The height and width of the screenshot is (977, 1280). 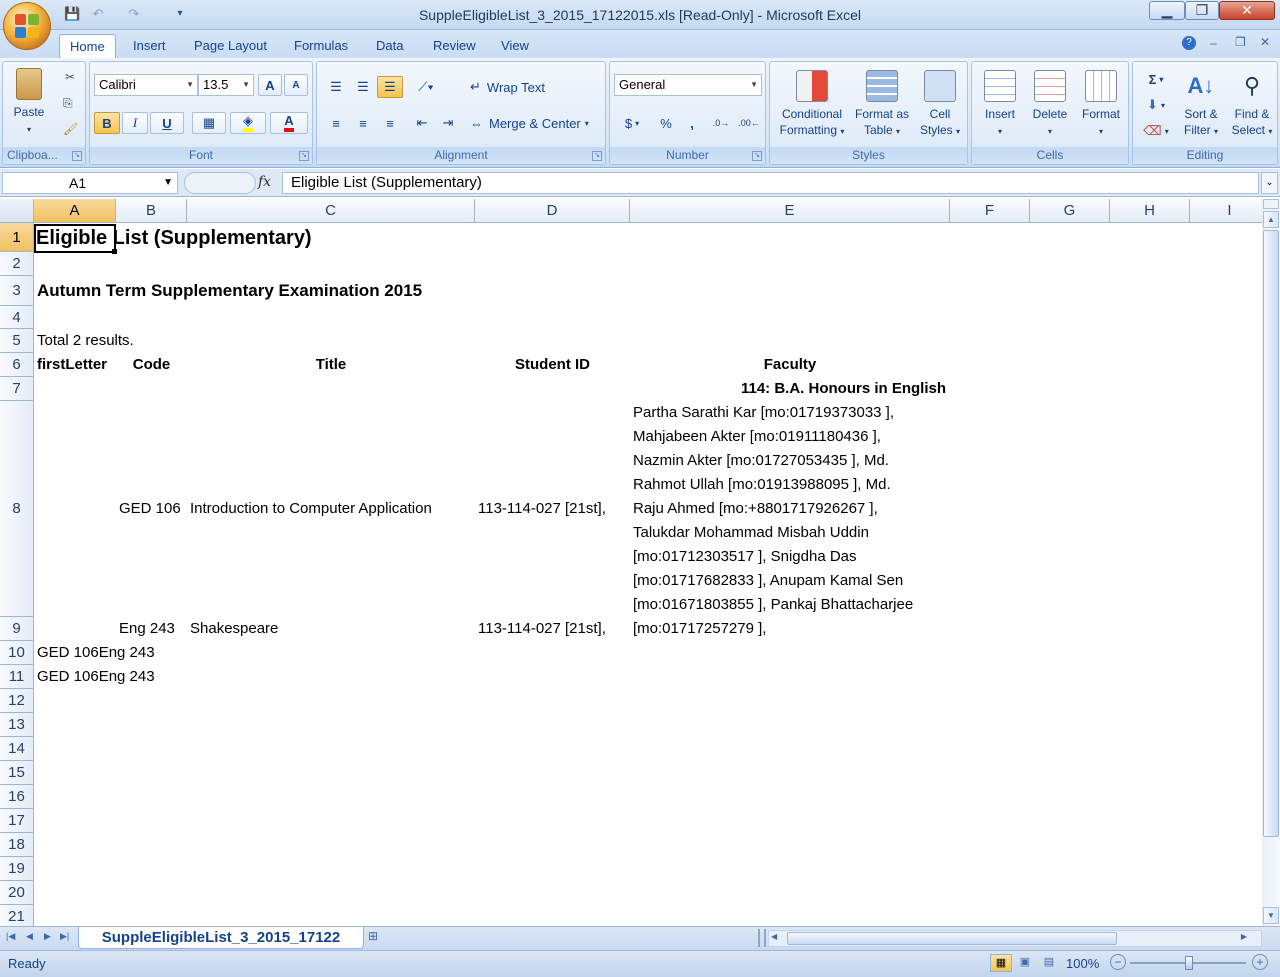 I want to click on split-box, so click(x=1271, y=204).